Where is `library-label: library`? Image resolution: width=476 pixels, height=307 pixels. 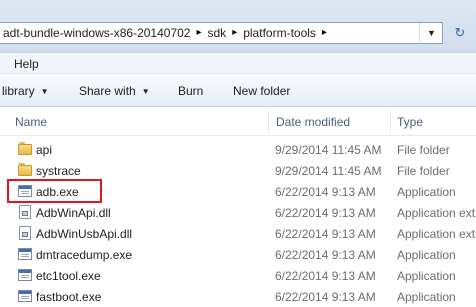
library-label: library is located at coordinates (18, 91).